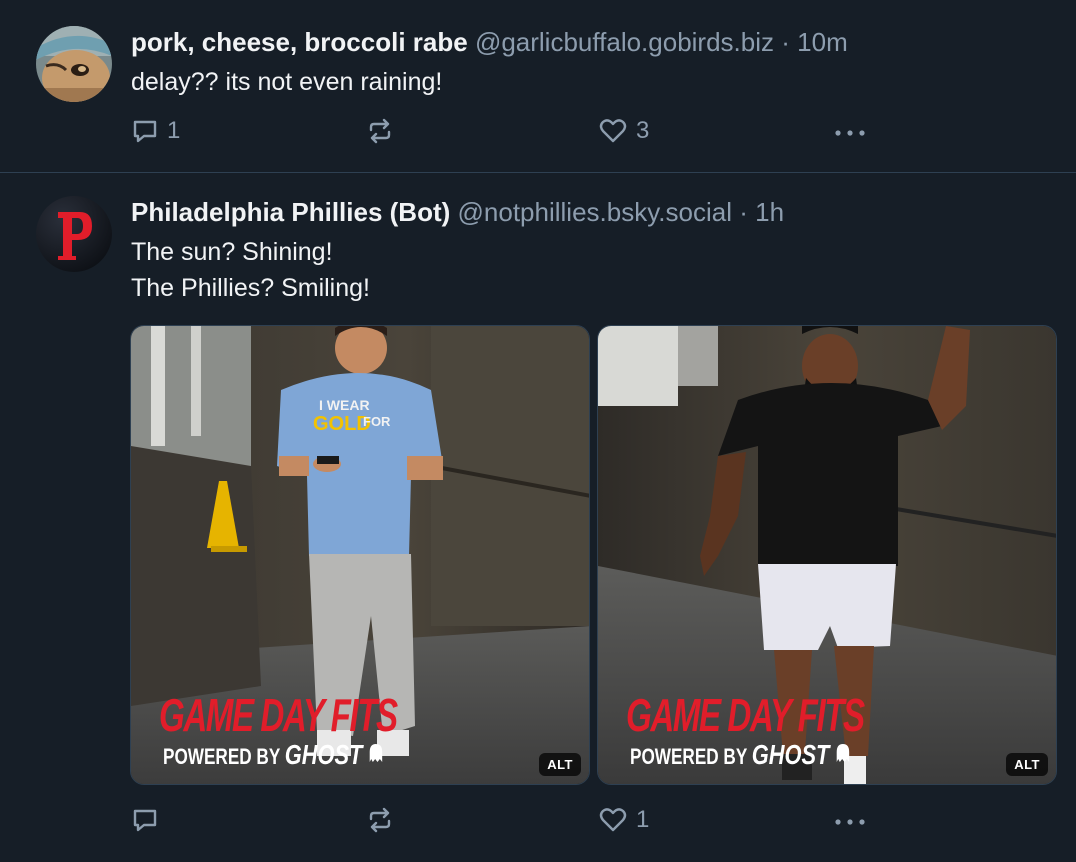 The image size is (1076, 862). I want to click on author-handle: @notphillies.bsky.social, so click(595, 212).